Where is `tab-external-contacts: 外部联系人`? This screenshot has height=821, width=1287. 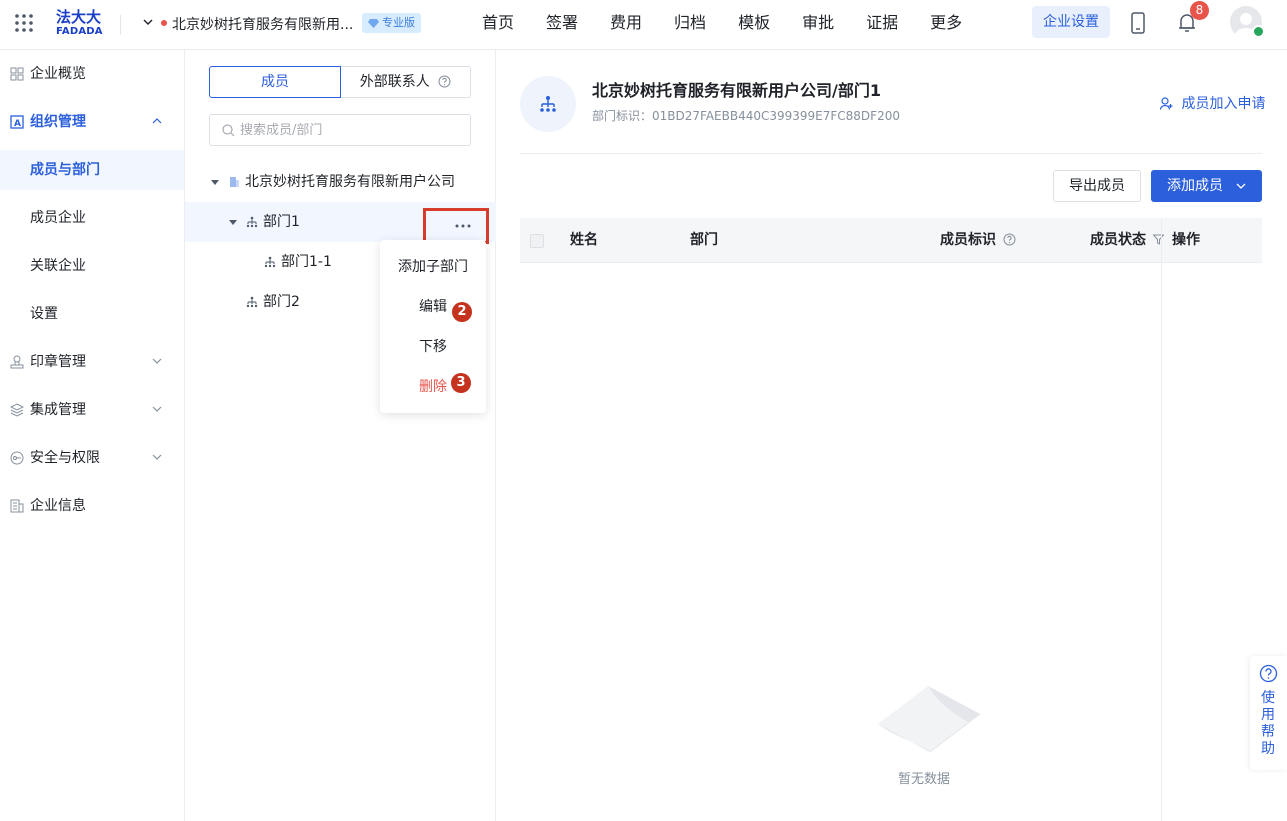 tab-external-contacts: 外部联系人 is located at coordinates (406, 82).